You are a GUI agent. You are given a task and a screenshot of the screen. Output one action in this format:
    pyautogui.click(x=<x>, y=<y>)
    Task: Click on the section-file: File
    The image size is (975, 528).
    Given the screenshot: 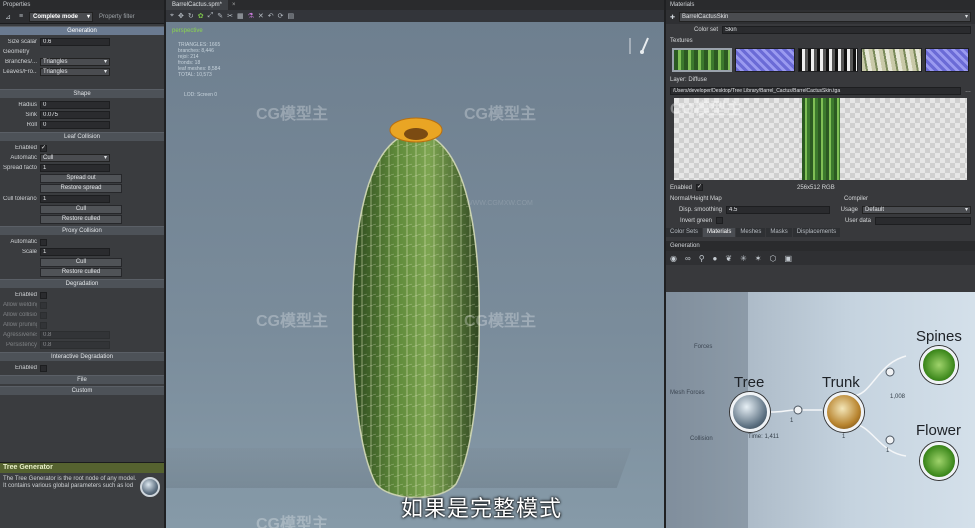 What is the action you would take?
    pyautogui.click(x=82, y=379)
    